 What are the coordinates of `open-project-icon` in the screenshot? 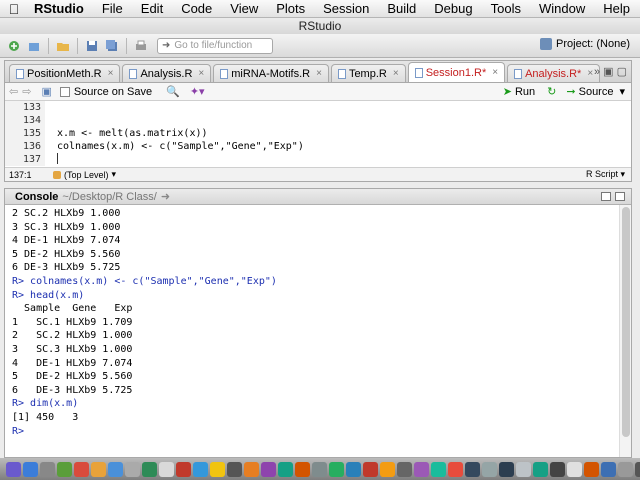 It's located at (34, 46).